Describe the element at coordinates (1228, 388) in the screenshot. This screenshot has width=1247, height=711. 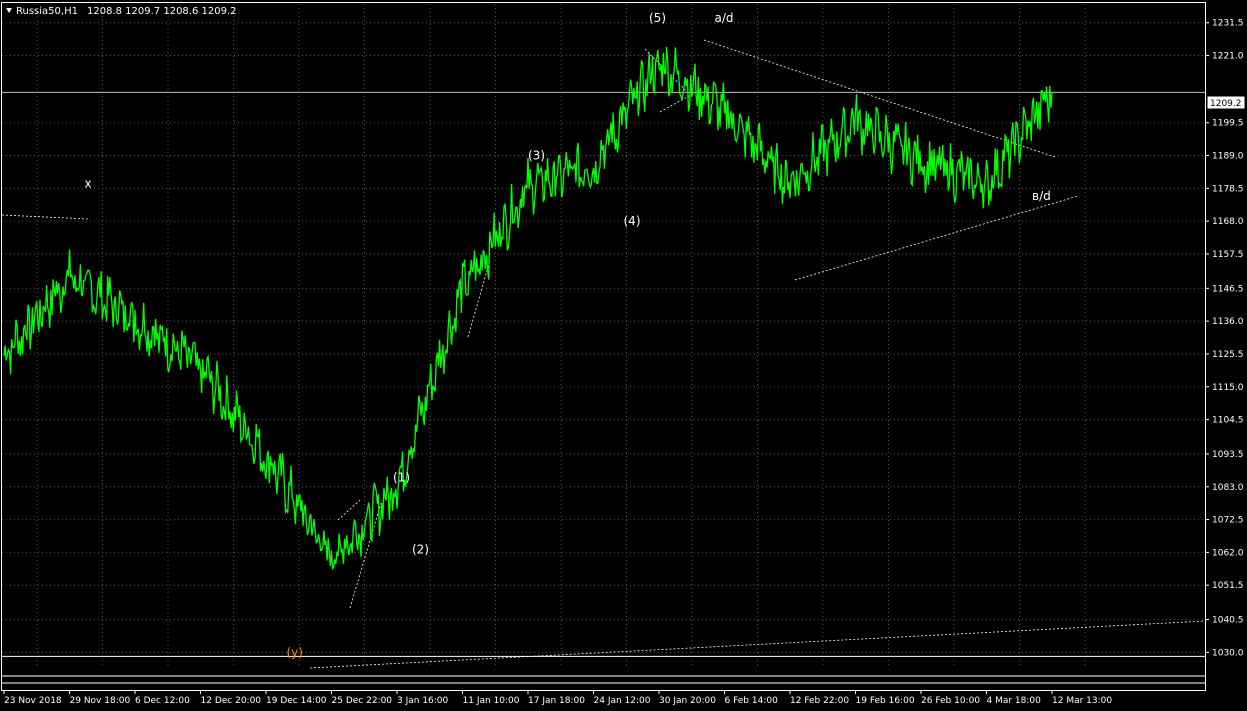
I see `y-tick-label: 1115.0` at that location.